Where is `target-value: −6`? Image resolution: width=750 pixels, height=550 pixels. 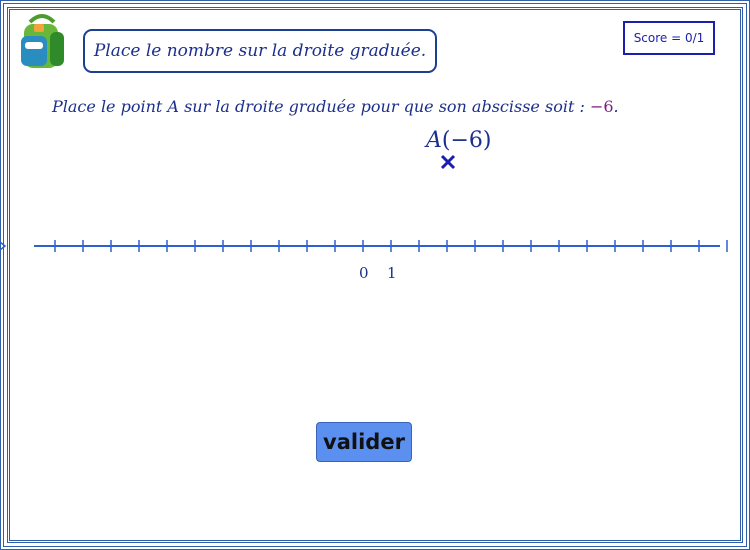 target-value: −6 is located at coordinates (601, 106).